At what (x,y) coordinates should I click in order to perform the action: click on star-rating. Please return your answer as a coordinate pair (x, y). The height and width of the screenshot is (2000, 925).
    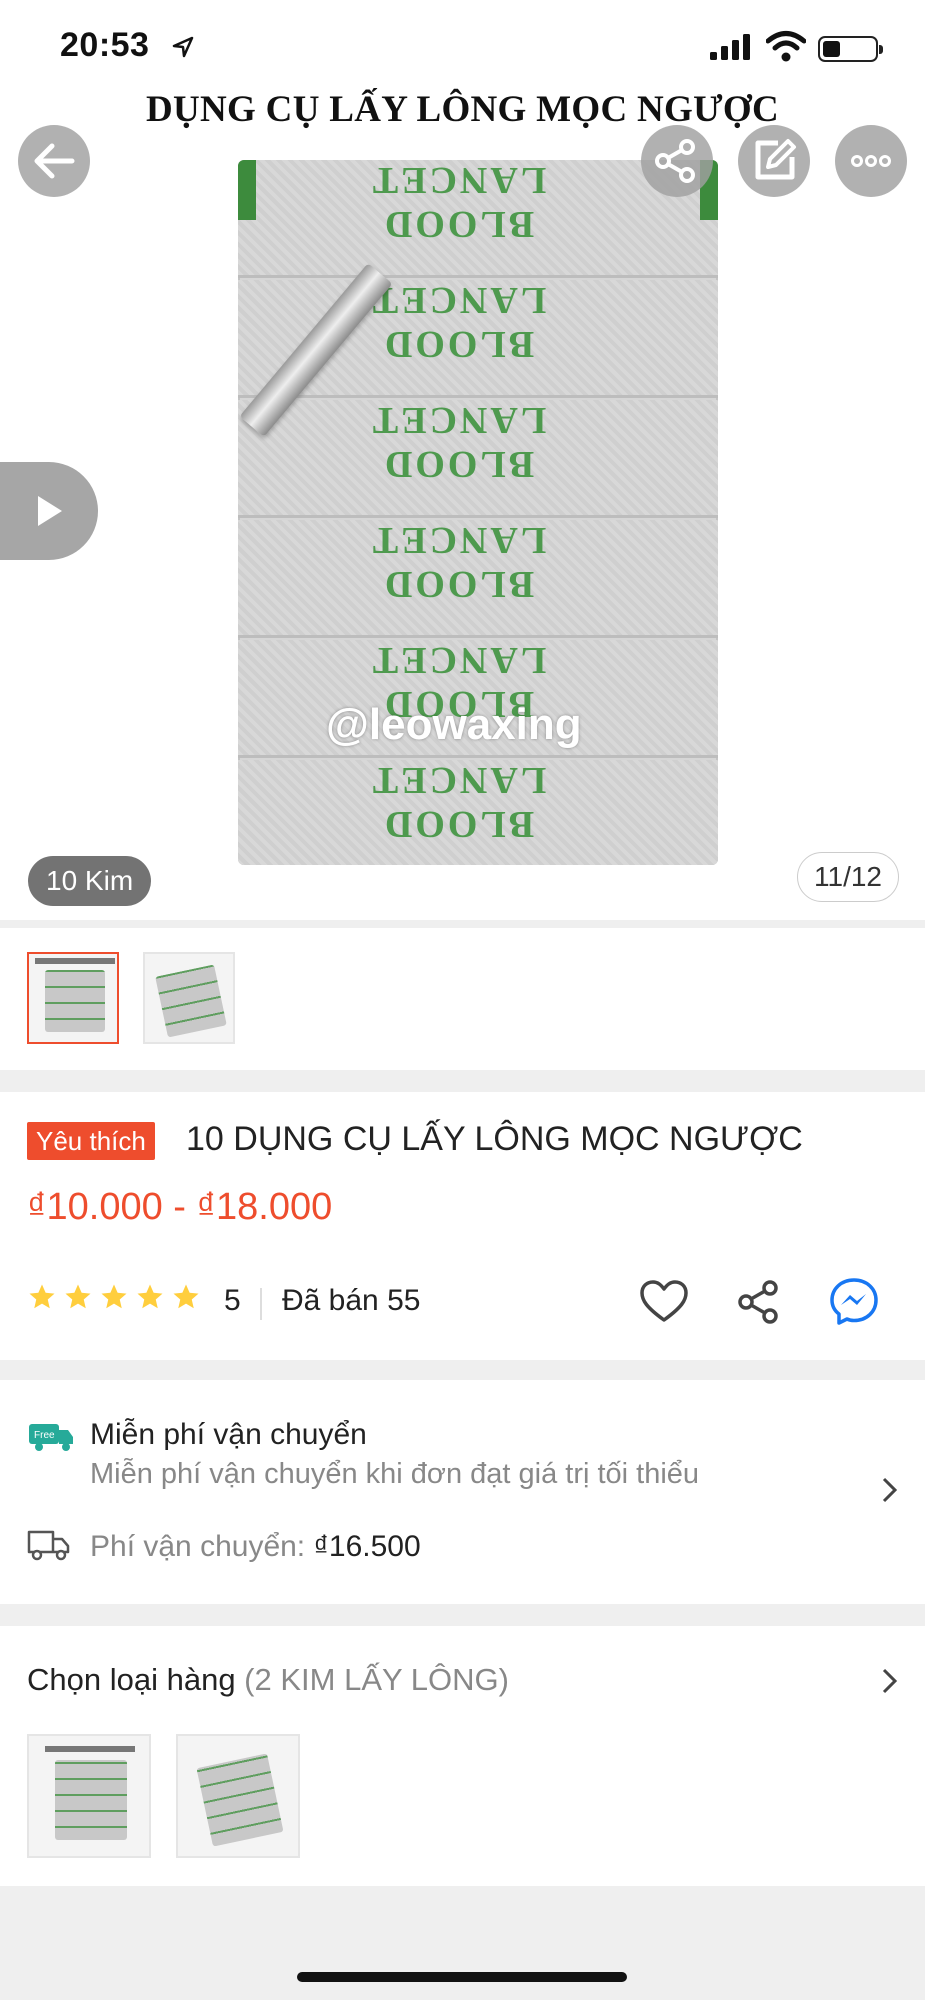
    Looking at the image, I should click on (114, 1297).